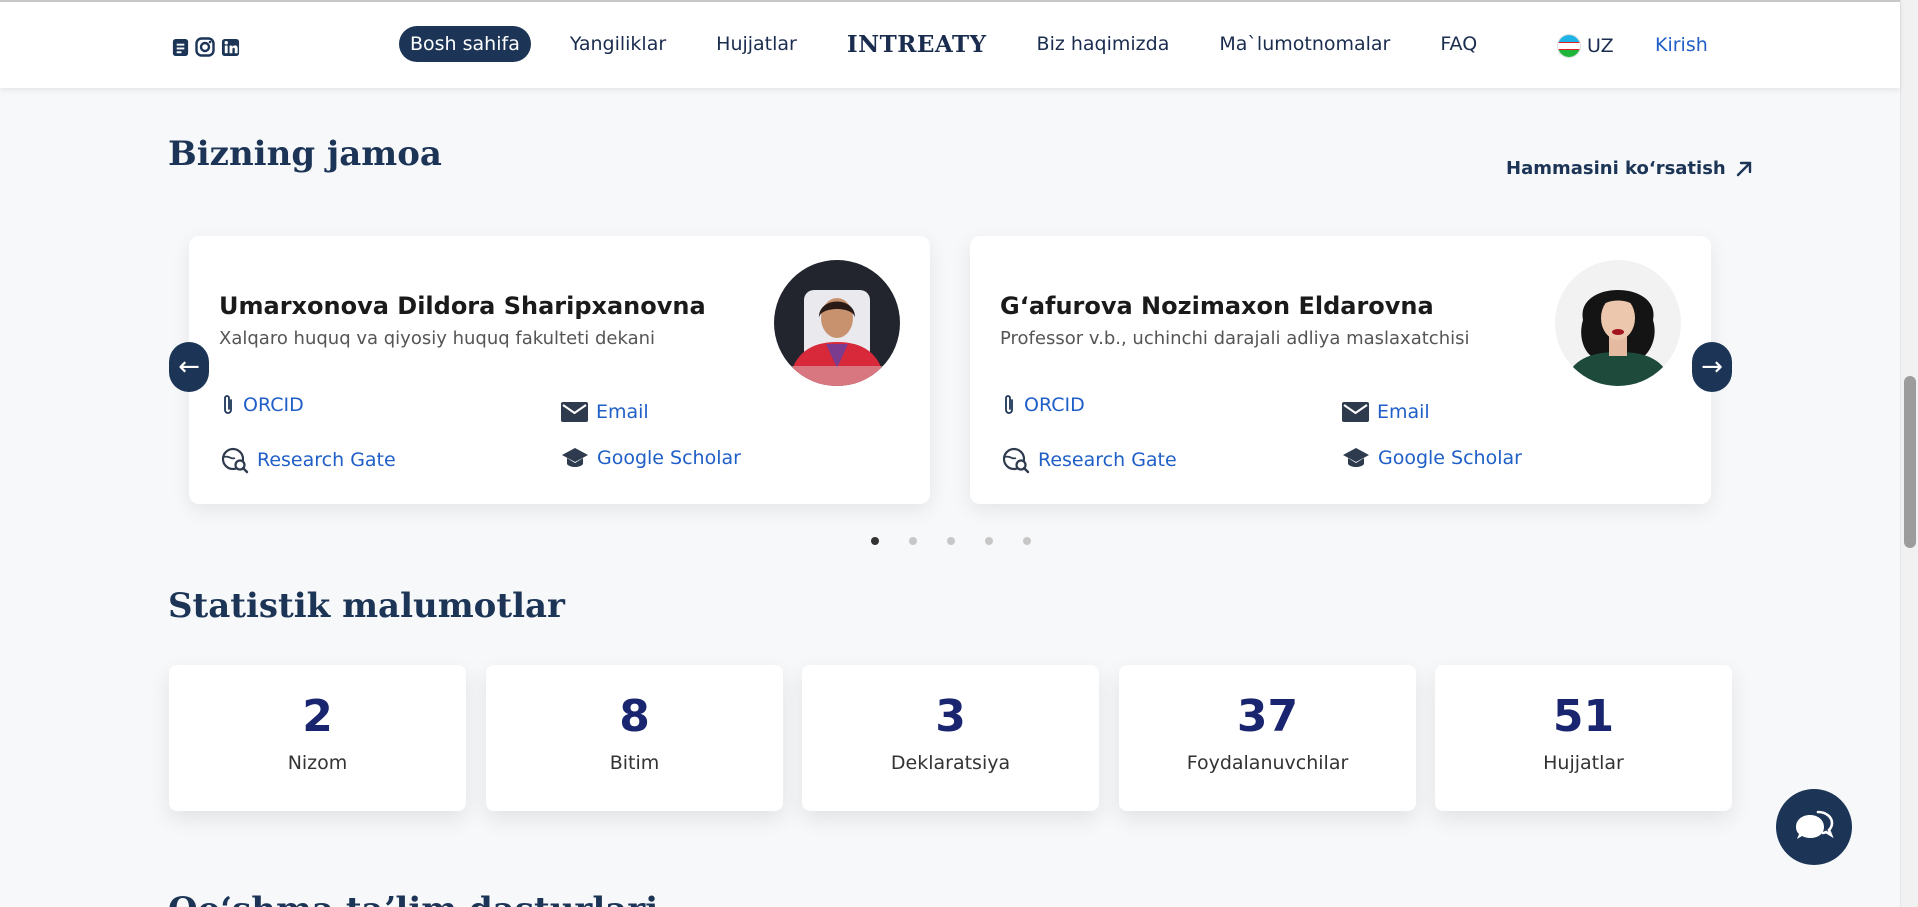 Image resolution: width=1918 pixels, height=907 pixels. What do you see at coordinates (465, 44) in the screenshot?
I see `nav-home: Bosh sahifa` at bounding box center [465, 44].